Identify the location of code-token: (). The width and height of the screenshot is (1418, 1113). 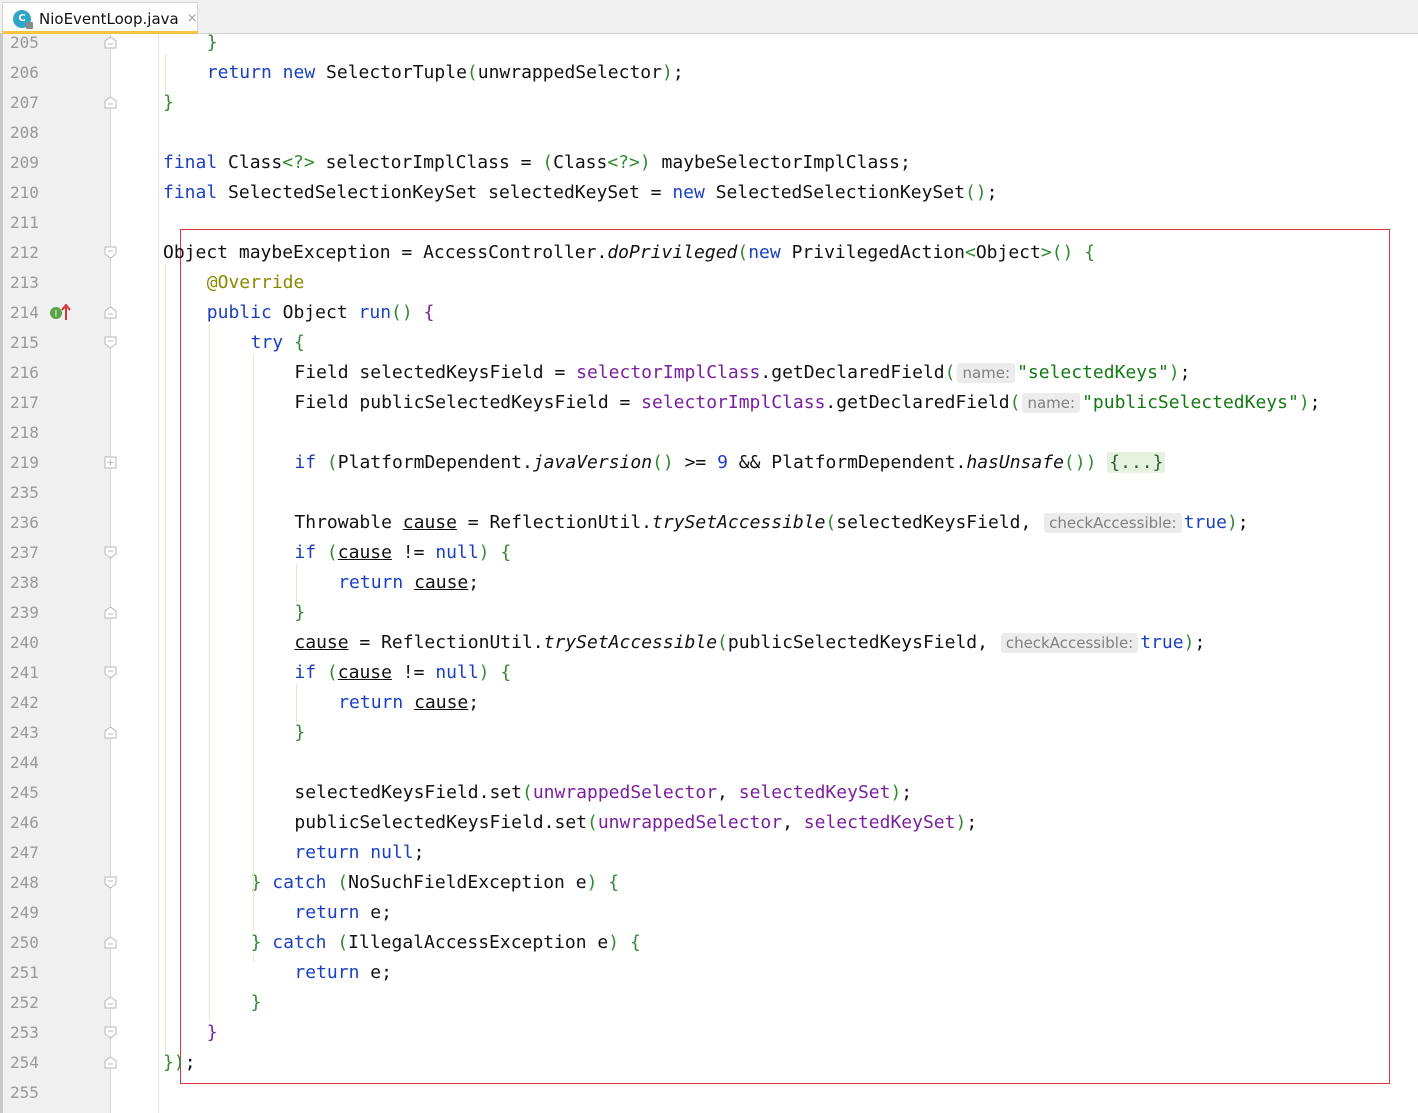
(402, 312).